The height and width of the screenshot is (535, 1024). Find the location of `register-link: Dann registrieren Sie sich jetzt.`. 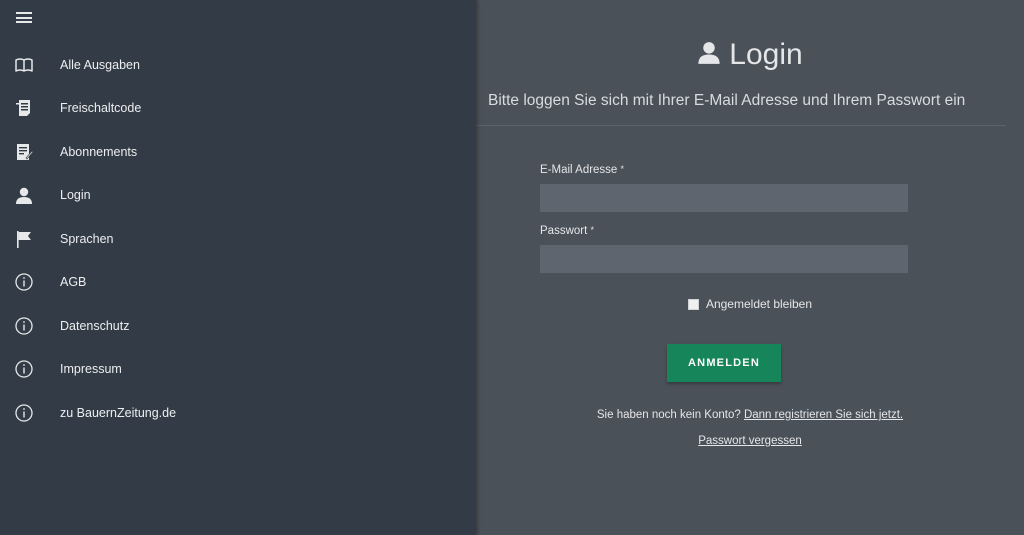

register-link: Dann registrieren Sie sich jetzt. is located at coordinates (823, 415).